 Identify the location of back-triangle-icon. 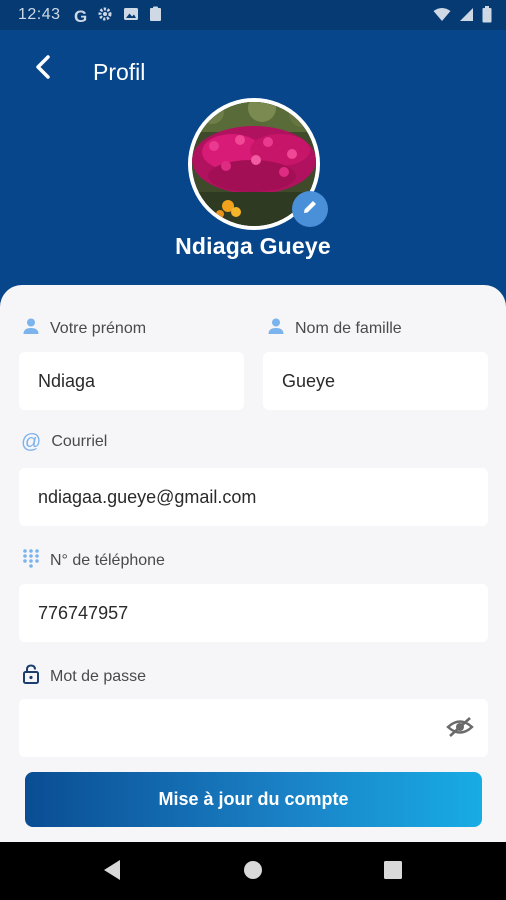
(112, 872).